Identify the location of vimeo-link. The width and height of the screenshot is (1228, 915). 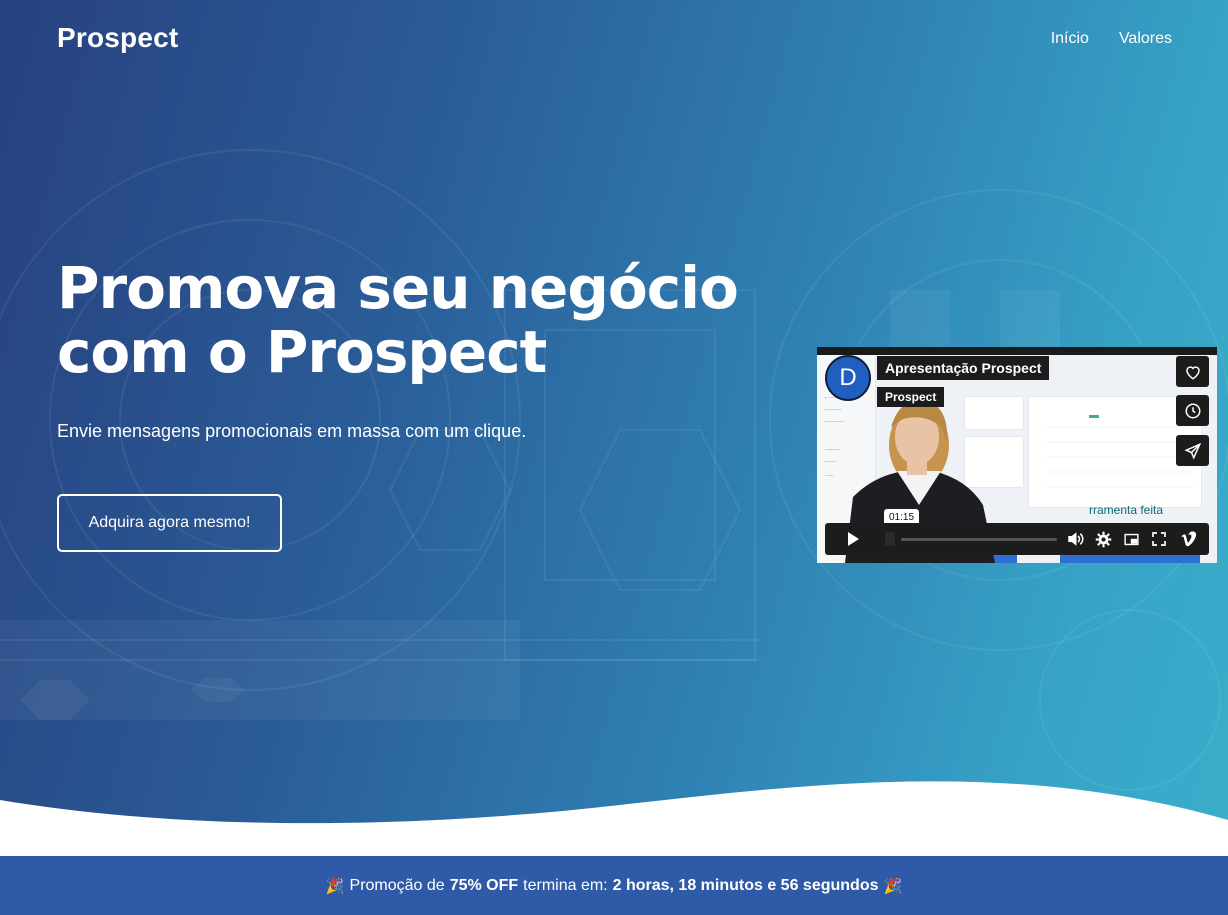
(1189, 539).